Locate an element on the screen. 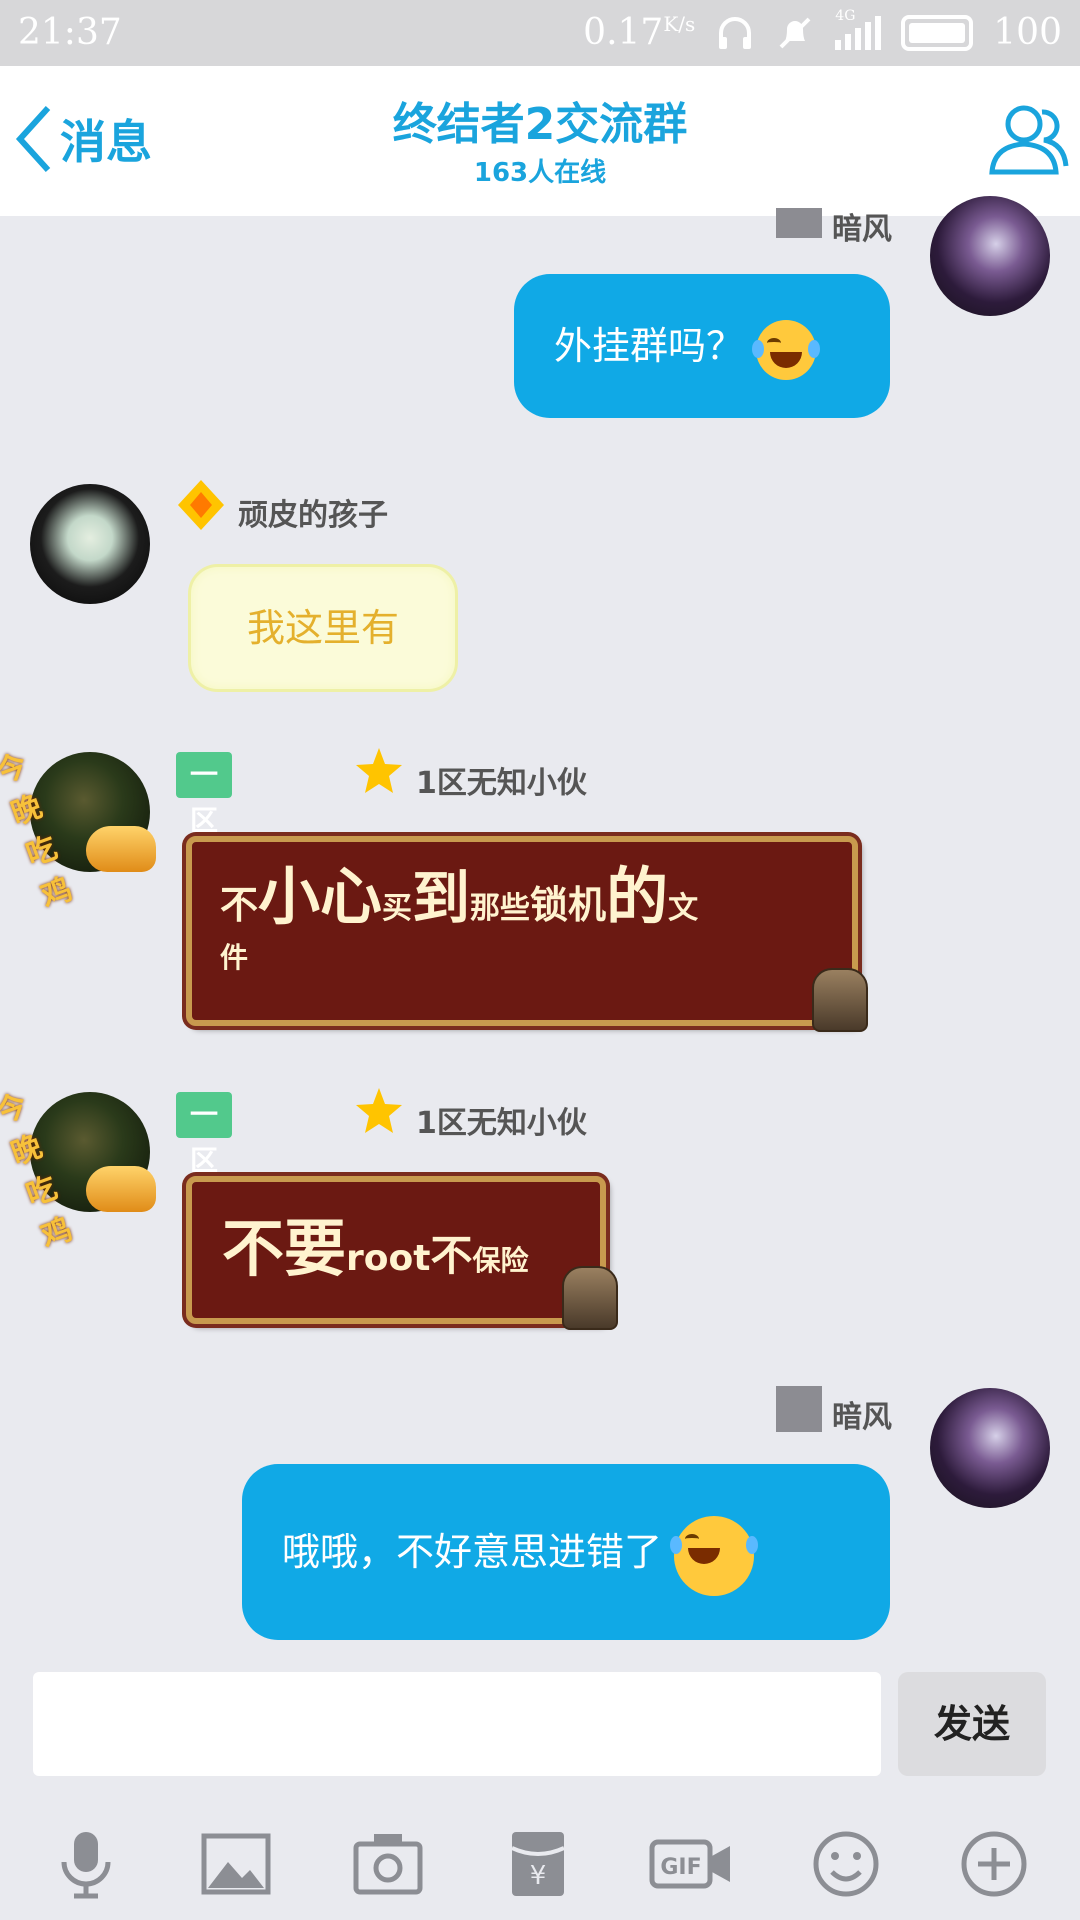  sender-name: 顽皮的孩子 is located at coordinates (313, 512).